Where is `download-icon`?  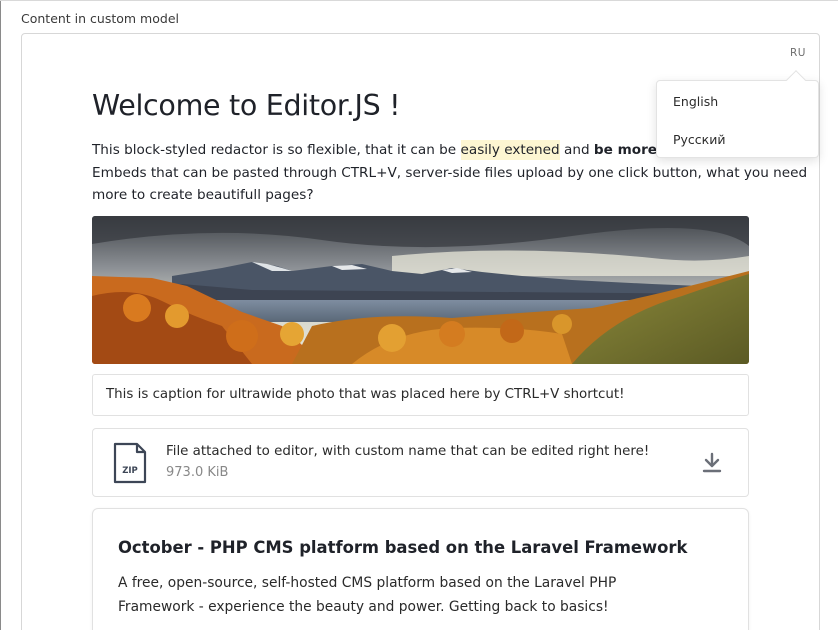 download-icon is located at coordinates (712, 463).